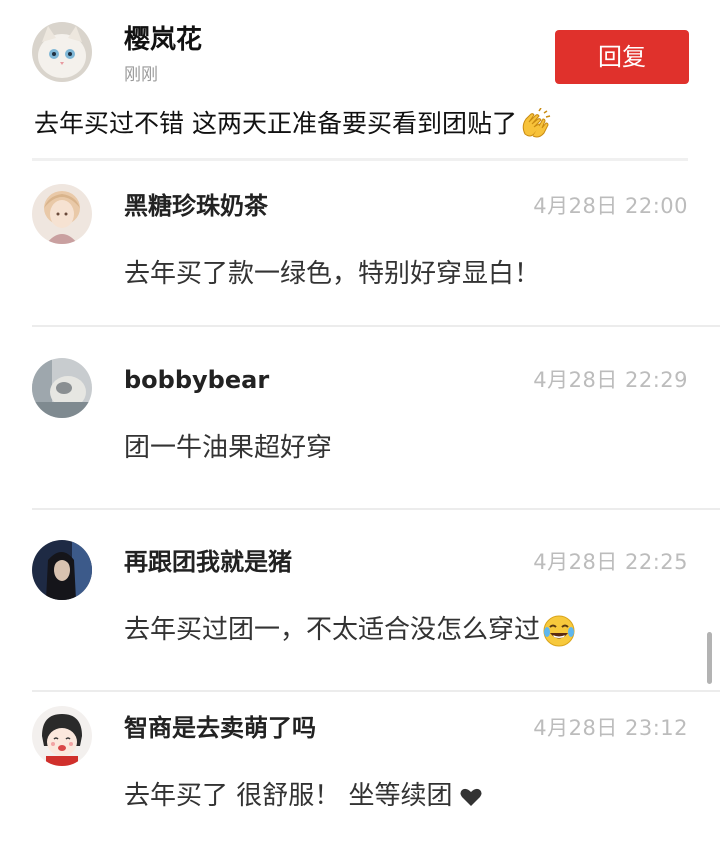 Image resolution: width=720 pixels, height=852 pixels. I want to click on comment-text: 去年买过不错 这两天正准备要买看到团贴了, so click(275, 123).